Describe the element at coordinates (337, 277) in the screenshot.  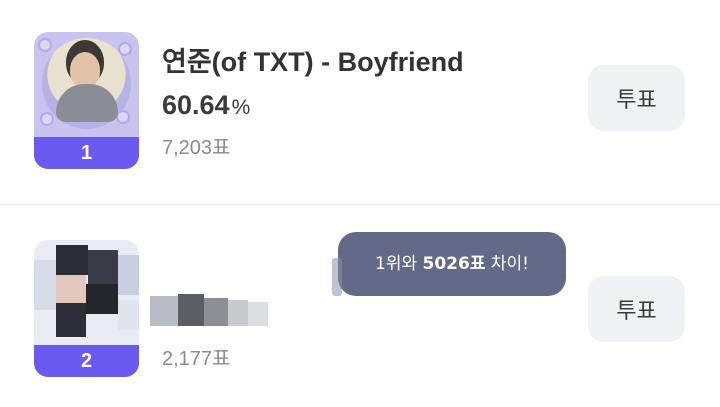
I see `tooltip-tail` at that location.